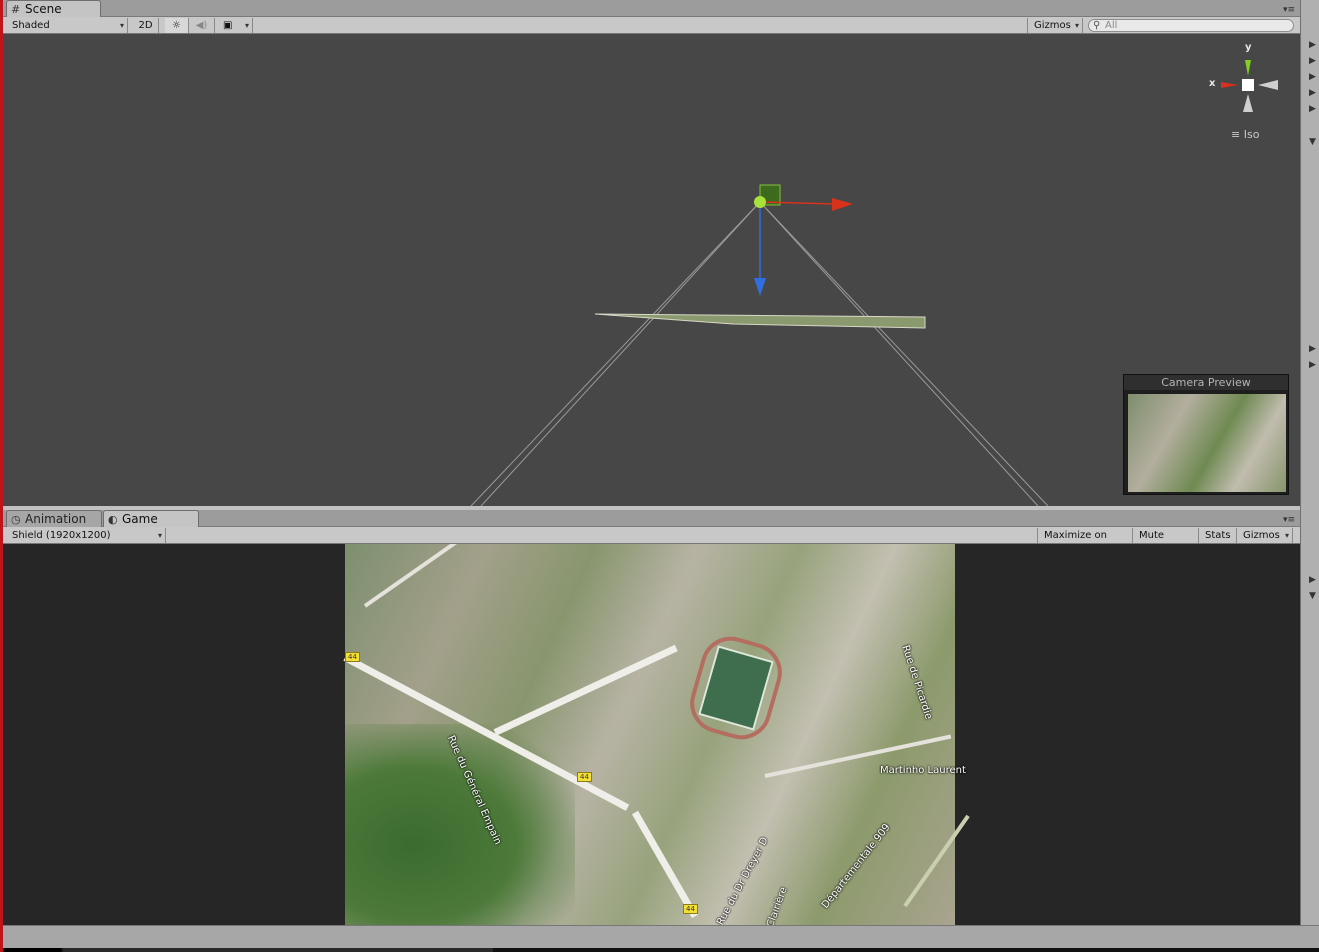  I want to click on maximize-on-play-toggle: Maximize on Play, so click(1085, 542).